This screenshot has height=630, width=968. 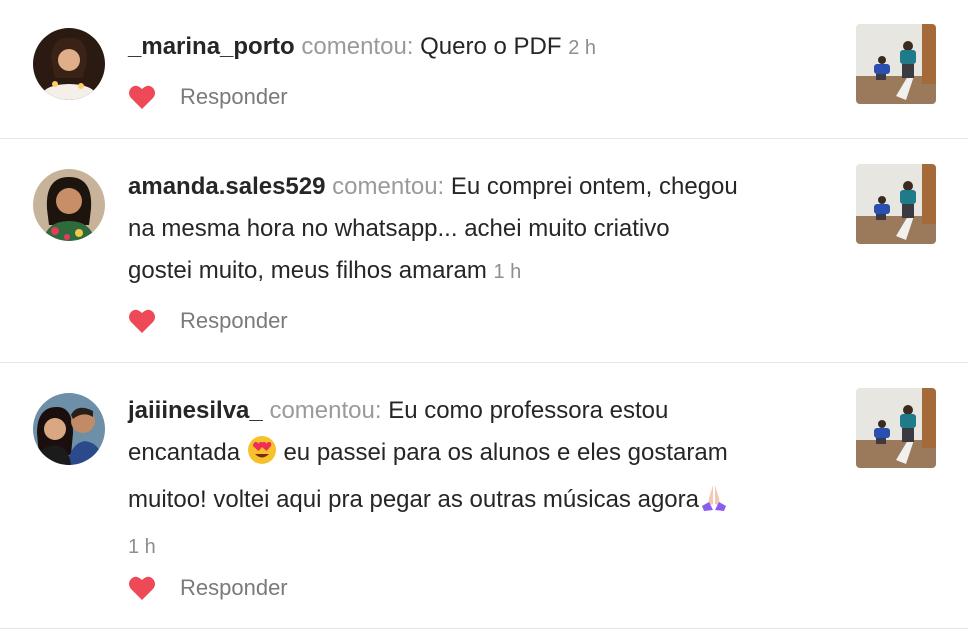 I want to click on comment-body-line: eu passei para os alunos e eles gostaram, so click(x=505, y=452).